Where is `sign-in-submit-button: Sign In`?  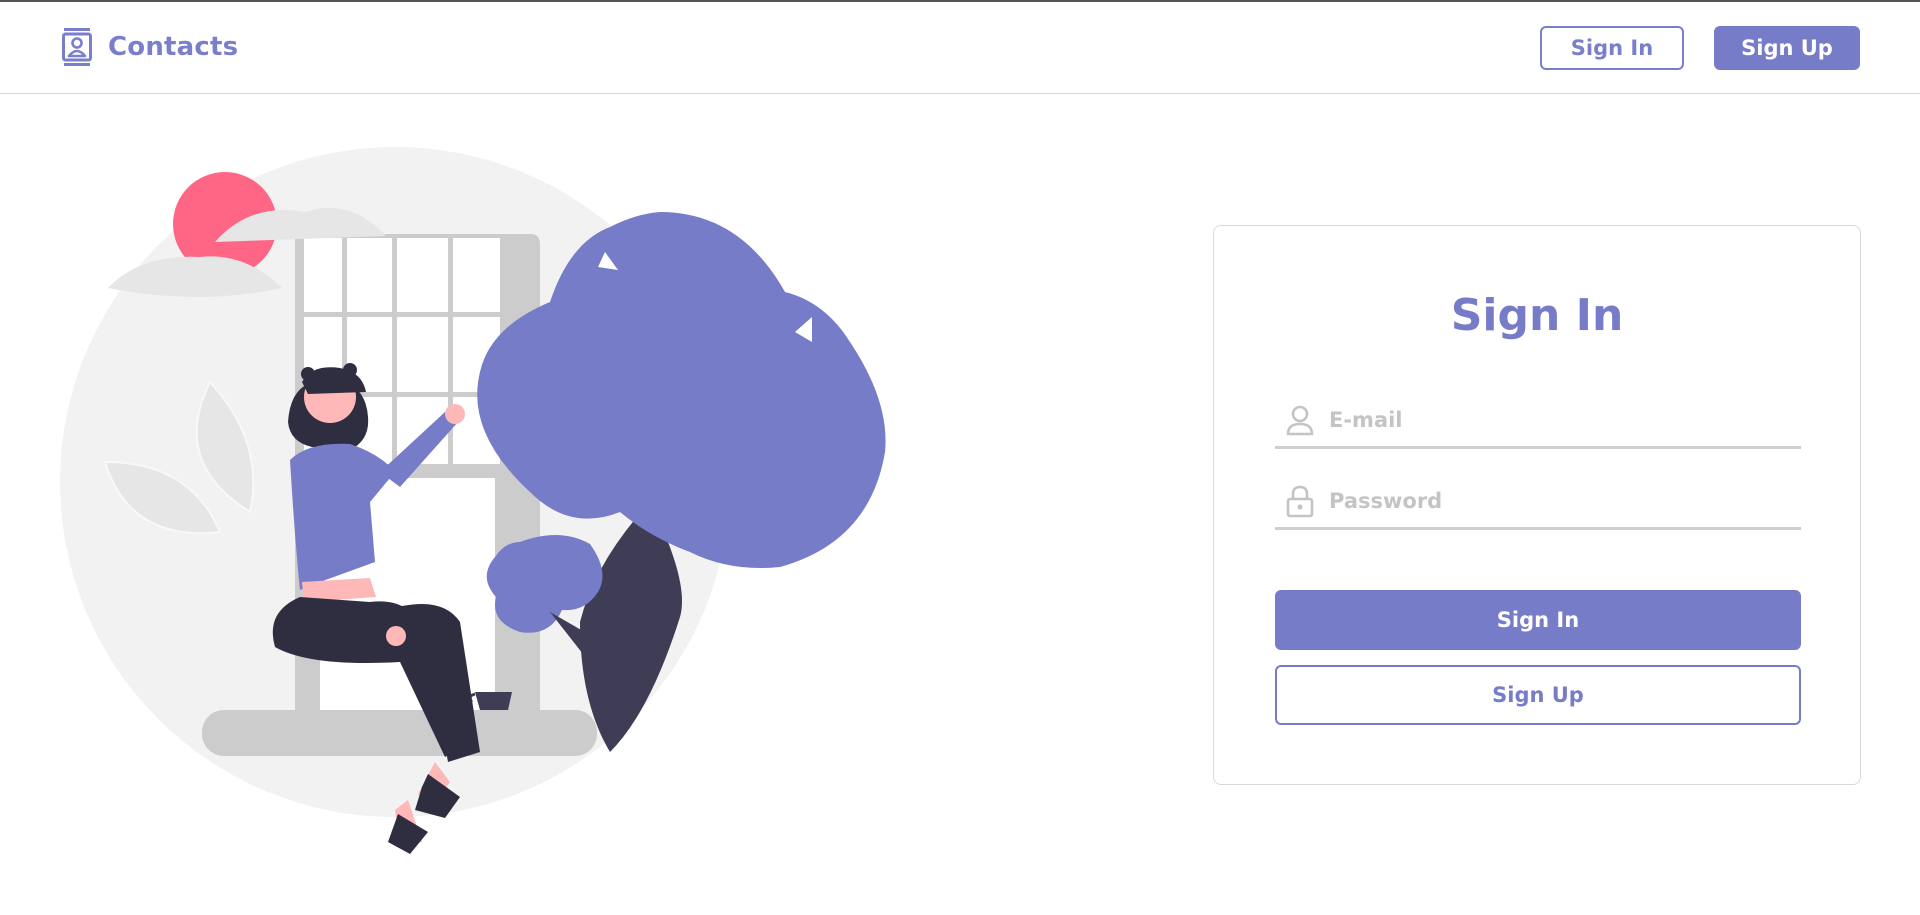
sign-in-submit-button: Sign In is located at coordinates (1538, 620).